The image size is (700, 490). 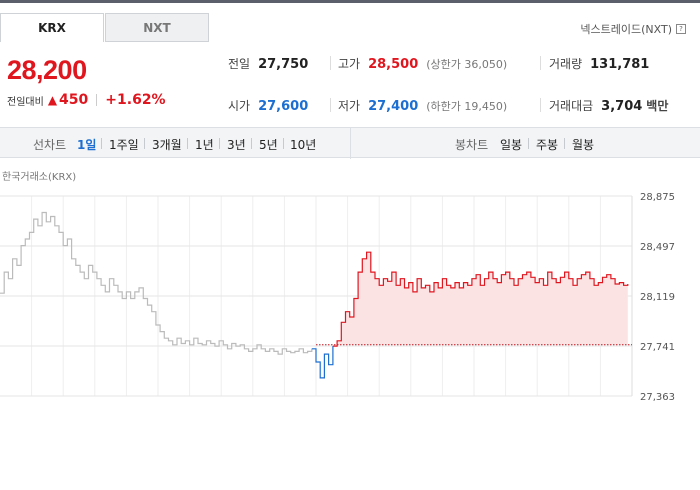 I want to click on y-tick-label: 27,363, so click(x=657, y=397).